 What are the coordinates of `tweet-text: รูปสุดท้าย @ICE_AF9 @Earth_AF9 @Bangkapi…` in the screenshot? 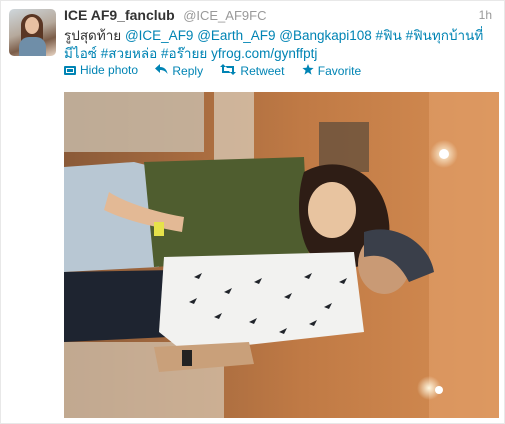 It's located at (276, 45).